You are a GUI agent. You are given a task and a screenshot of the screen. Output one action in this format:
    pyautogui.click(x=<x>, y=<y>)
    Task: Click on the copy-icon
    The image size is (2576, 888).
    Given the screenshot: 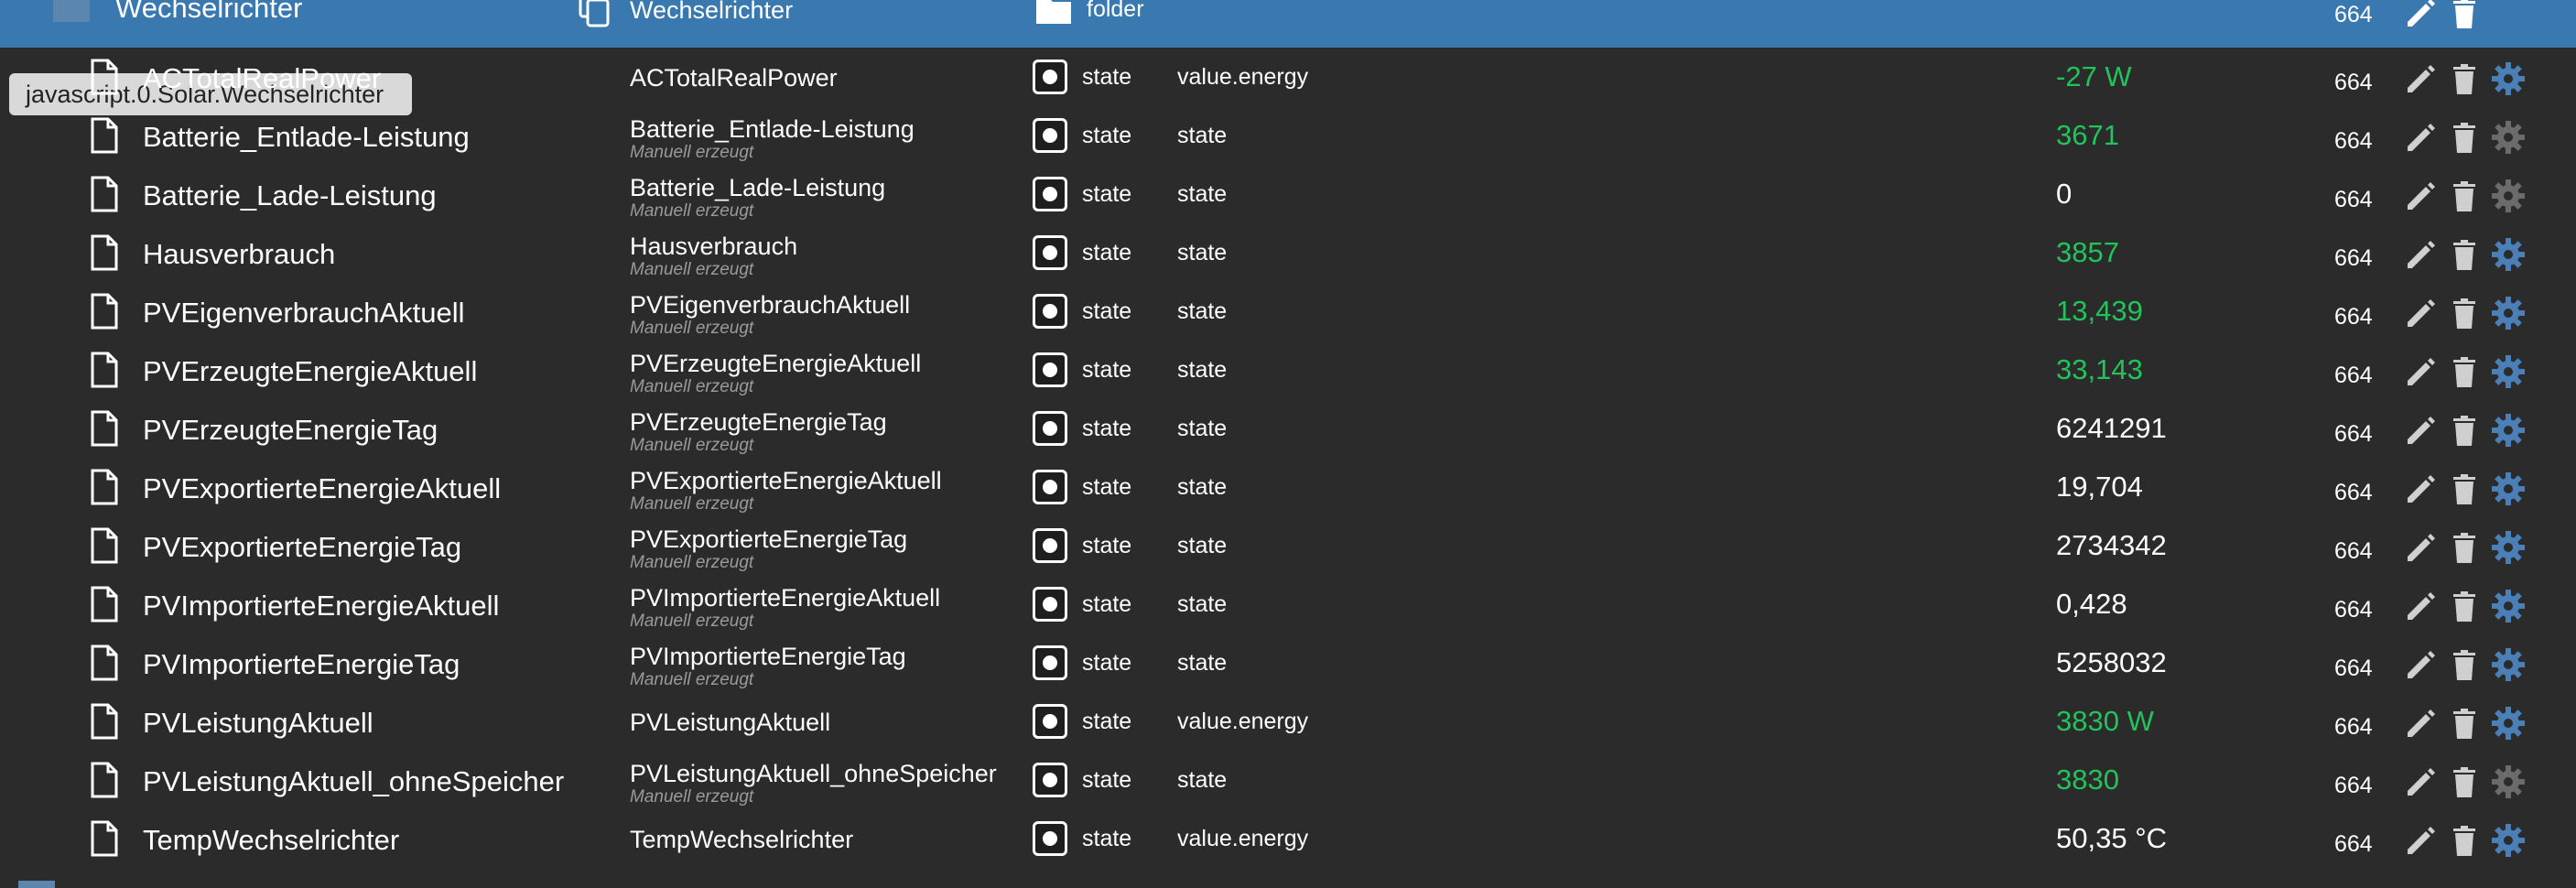 What is the action you would take?
    pyautogui.click(x=595, y=14)
    